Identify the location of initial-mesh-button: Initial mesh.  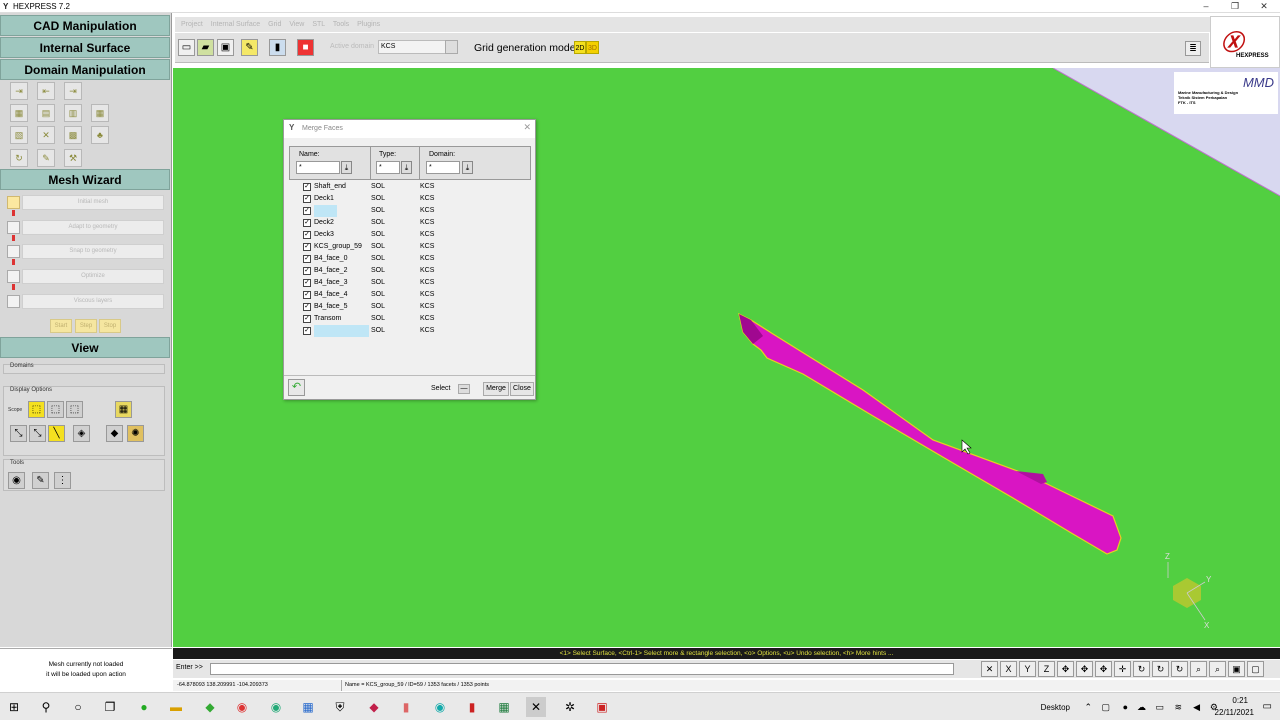
(93, 202).